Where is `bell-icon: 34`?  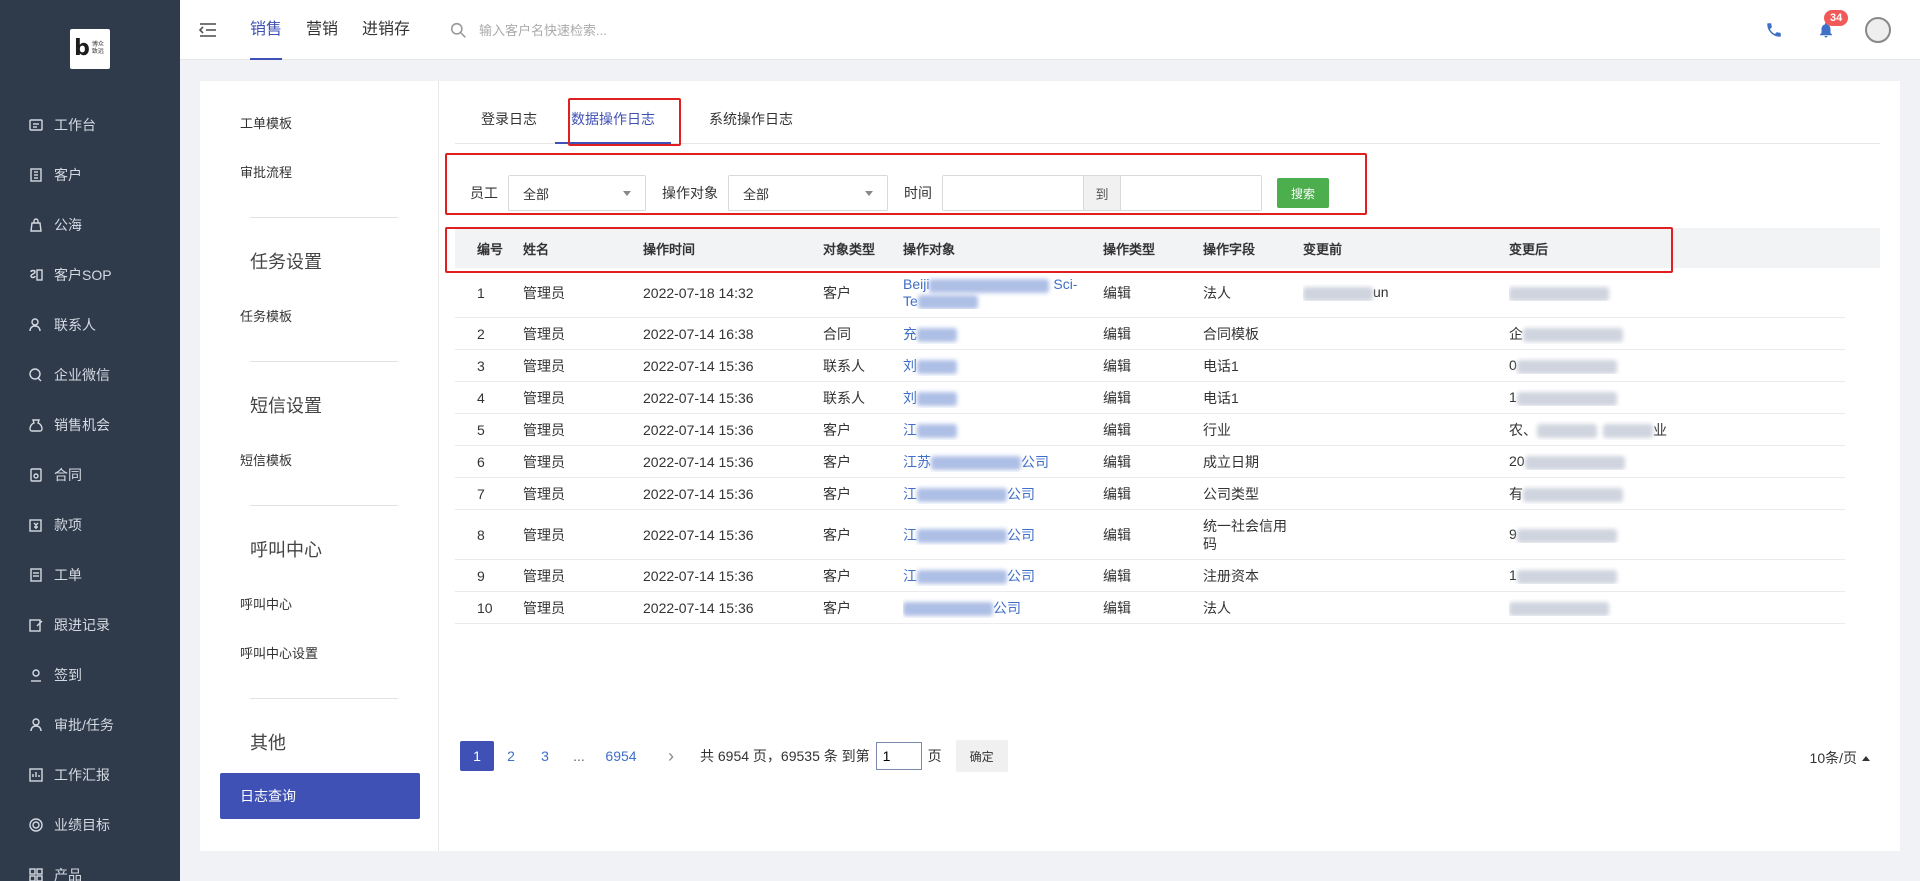
bell-icon: 34 is located at coordinates (1830, 27).